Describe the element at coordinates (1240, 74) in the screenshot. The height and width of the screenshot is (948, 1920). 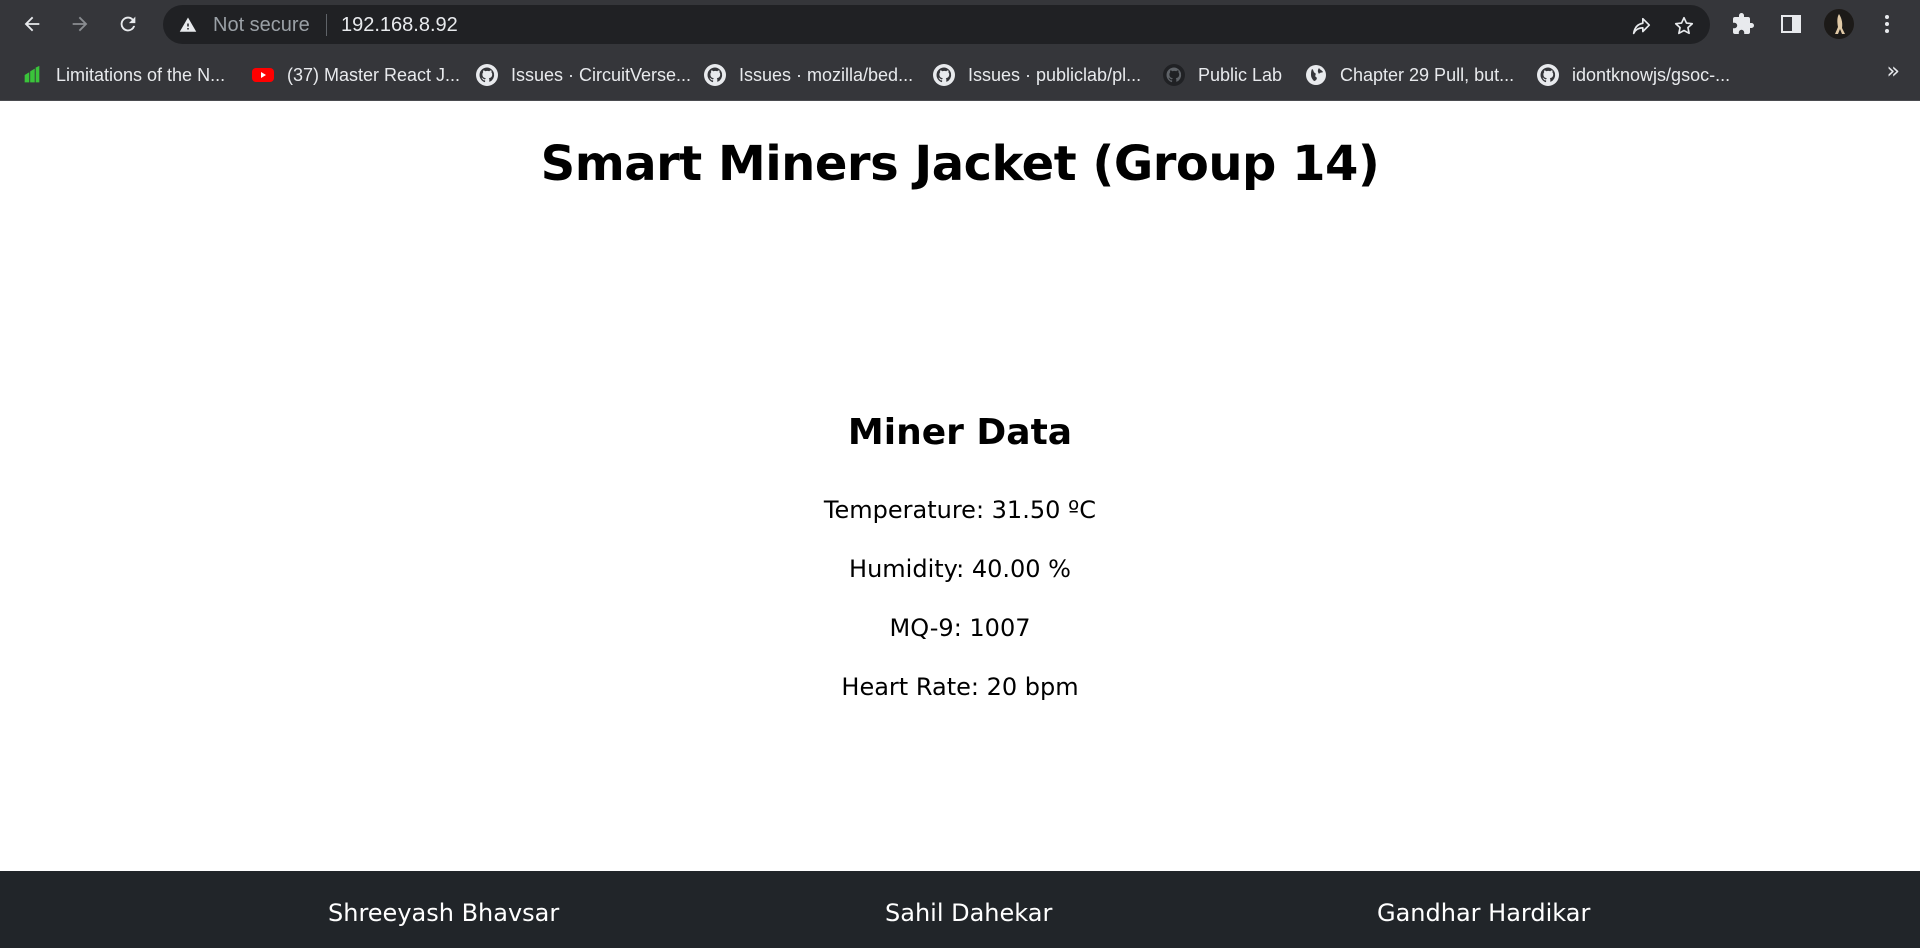
I see `bookmark-label: Public Lab` at that location.